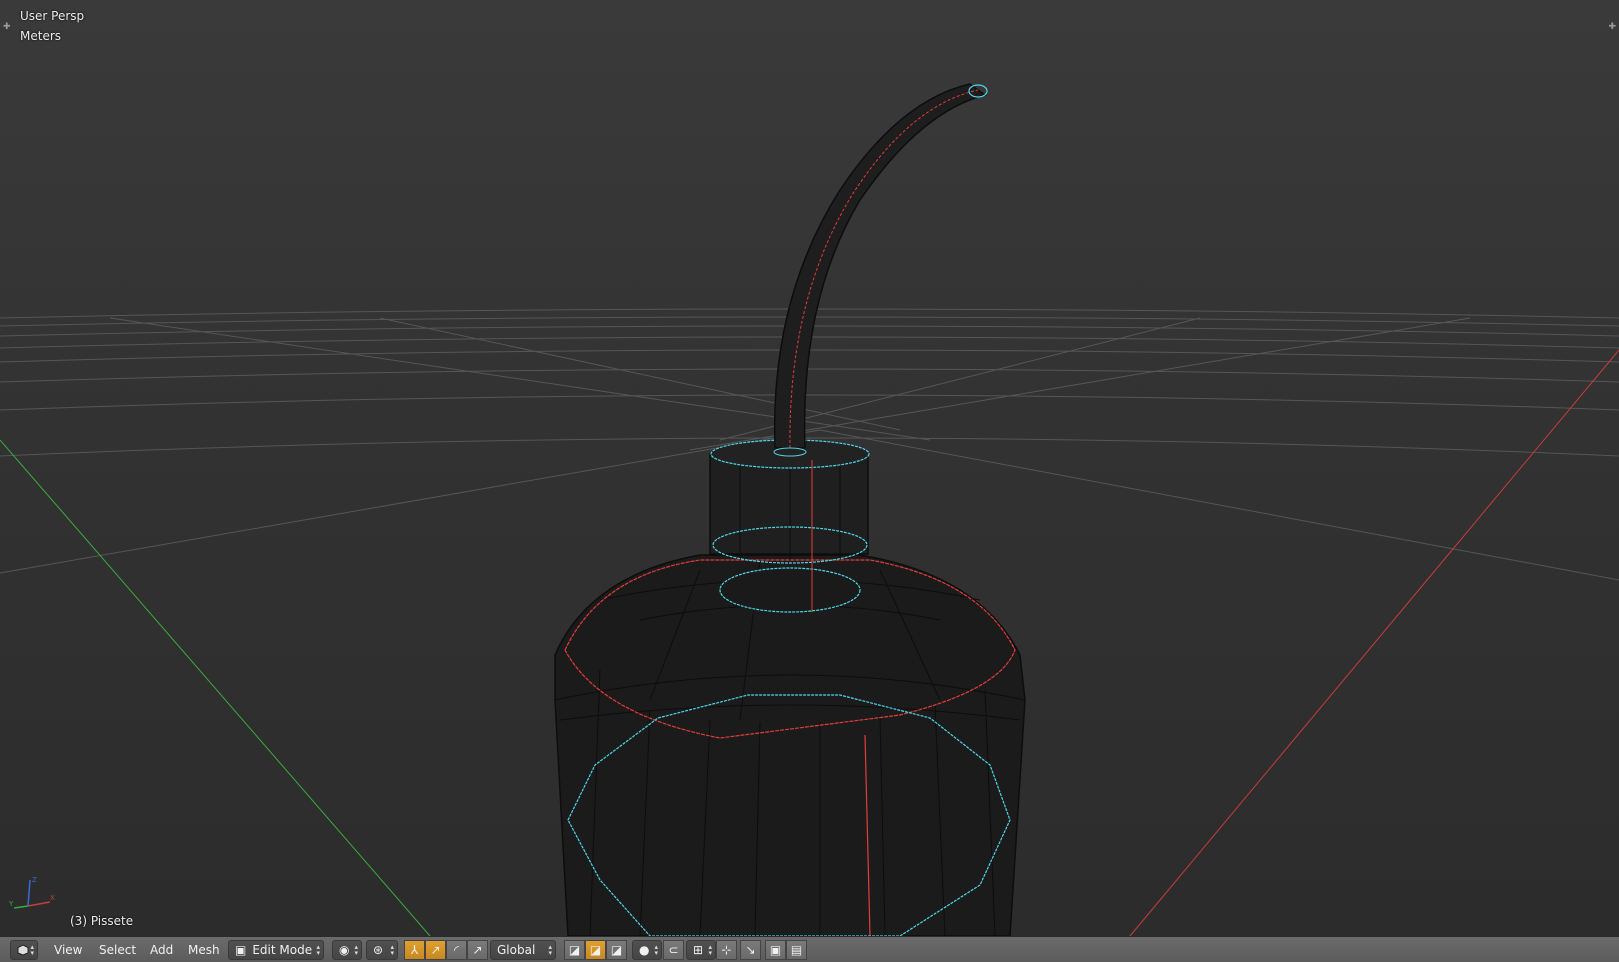  I want to click on axis-orientation-gizmo: X Y Z, so click(31, 892).